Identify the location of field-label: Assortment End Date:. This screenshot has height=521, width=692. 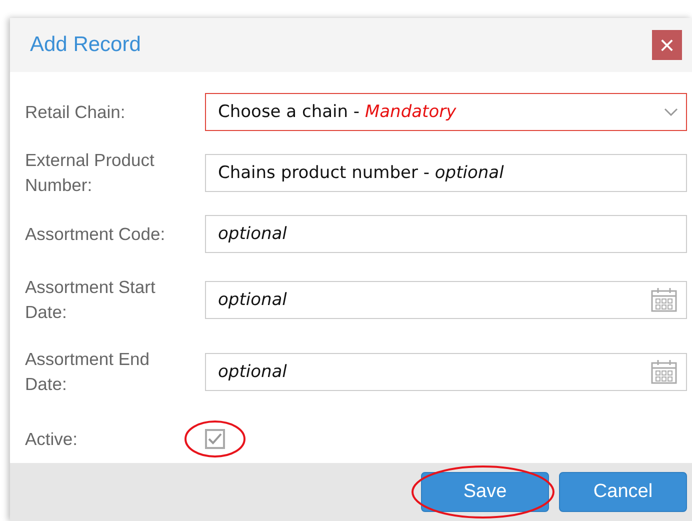
(87, 372).